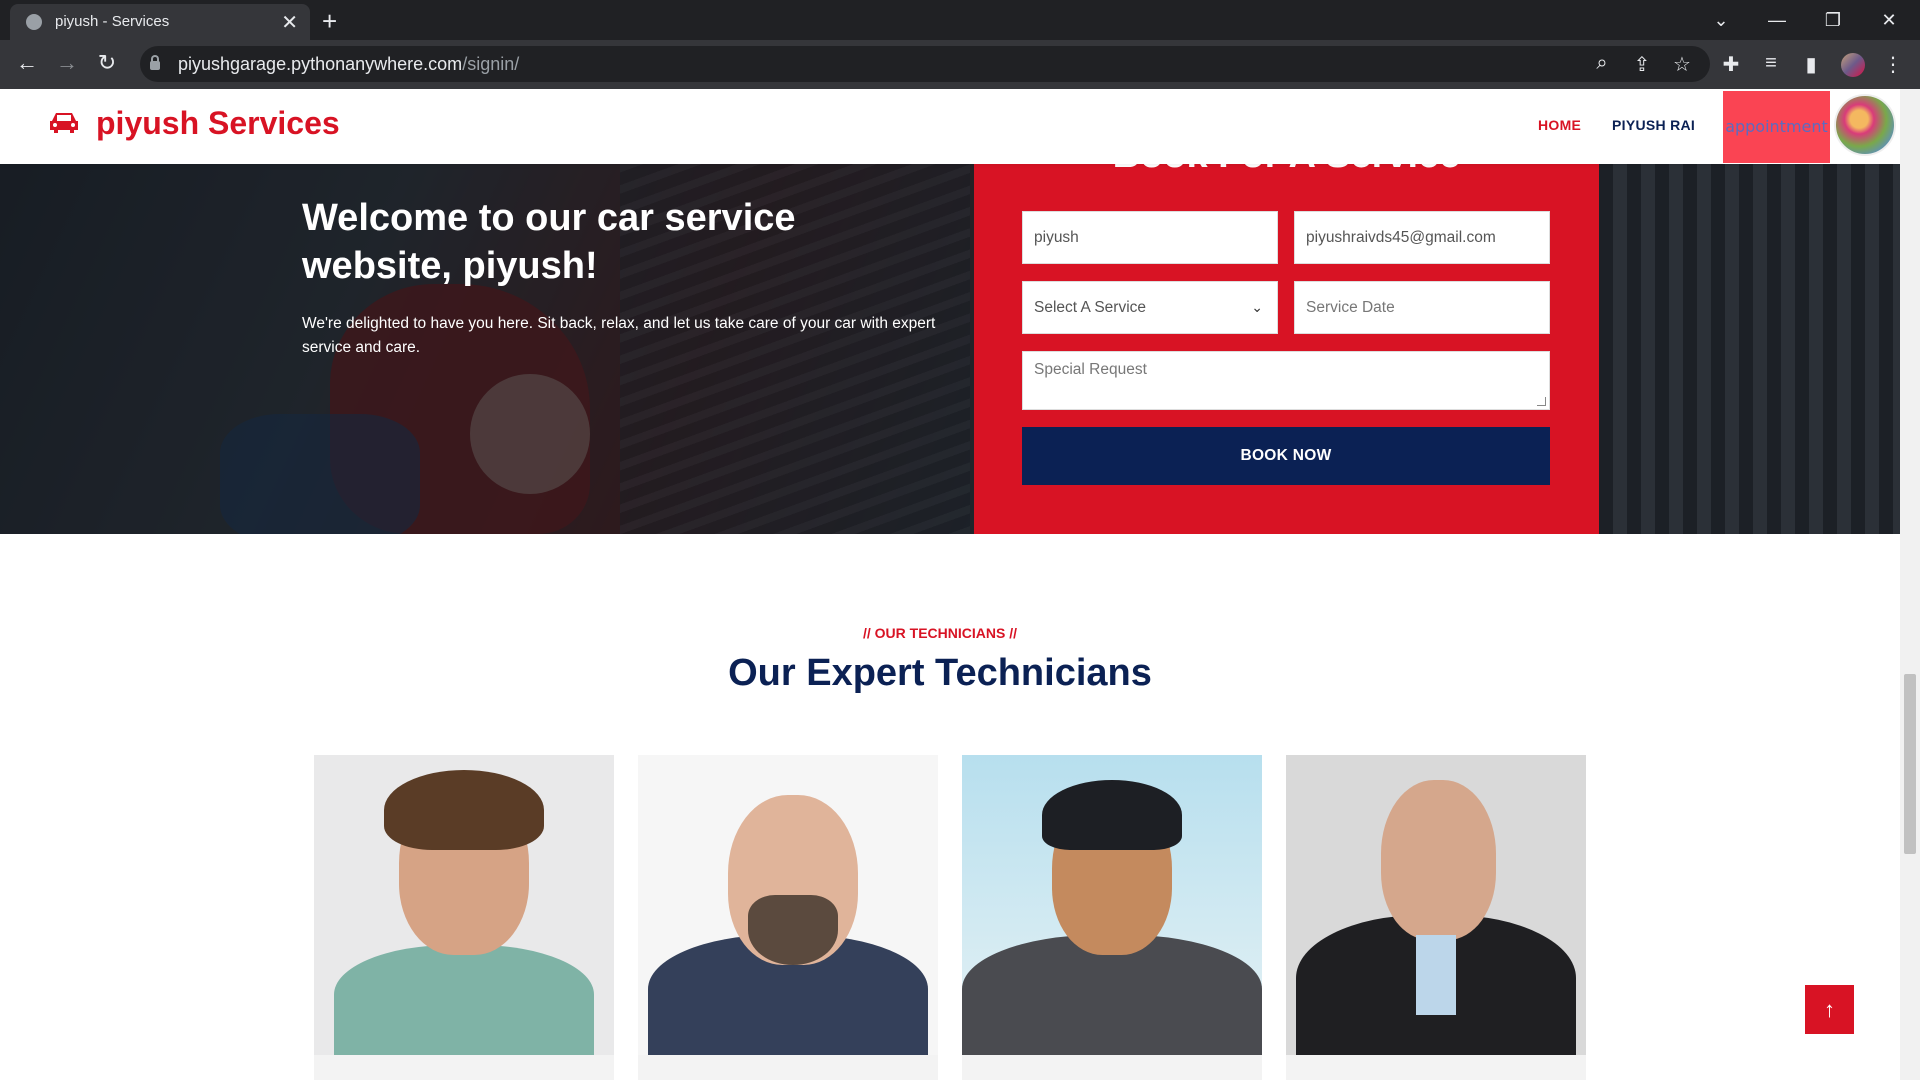 Image resolution: width=1920 pixels, height=1080 pixels. I want to click on nav-home: HOME, so click(1559, 125).